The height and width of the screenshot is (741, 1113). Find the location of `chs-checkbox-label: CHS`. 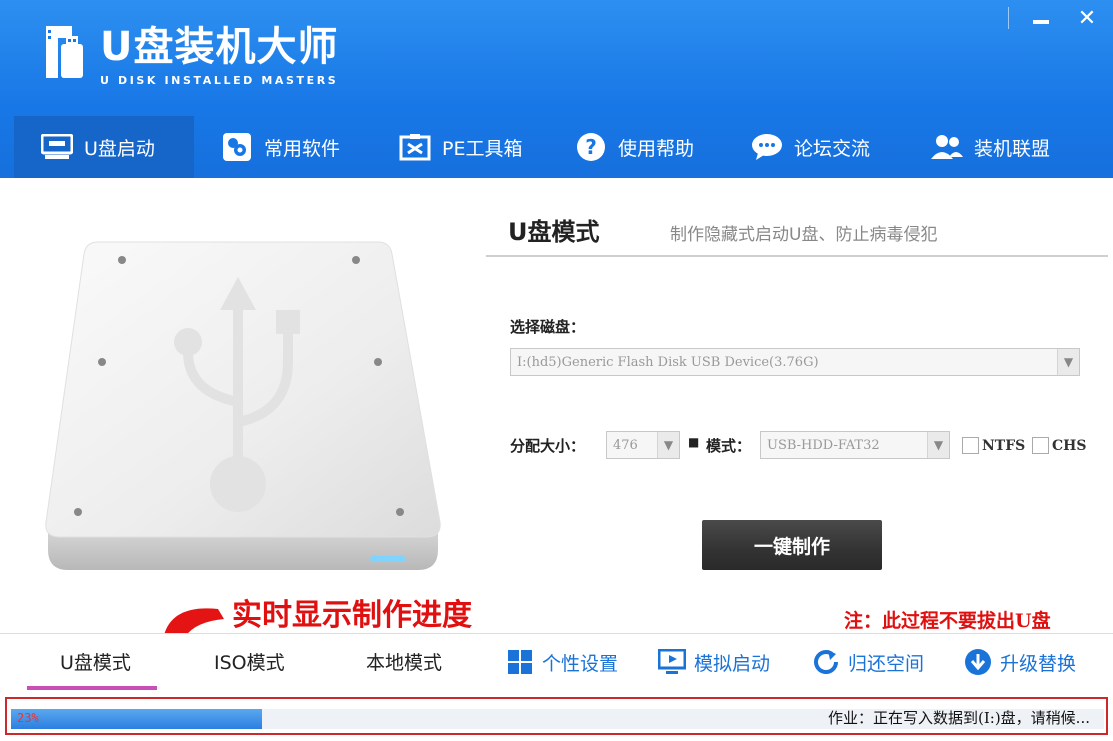

chs-checkbox-label: CHS is located at coordinates (1069, 445).